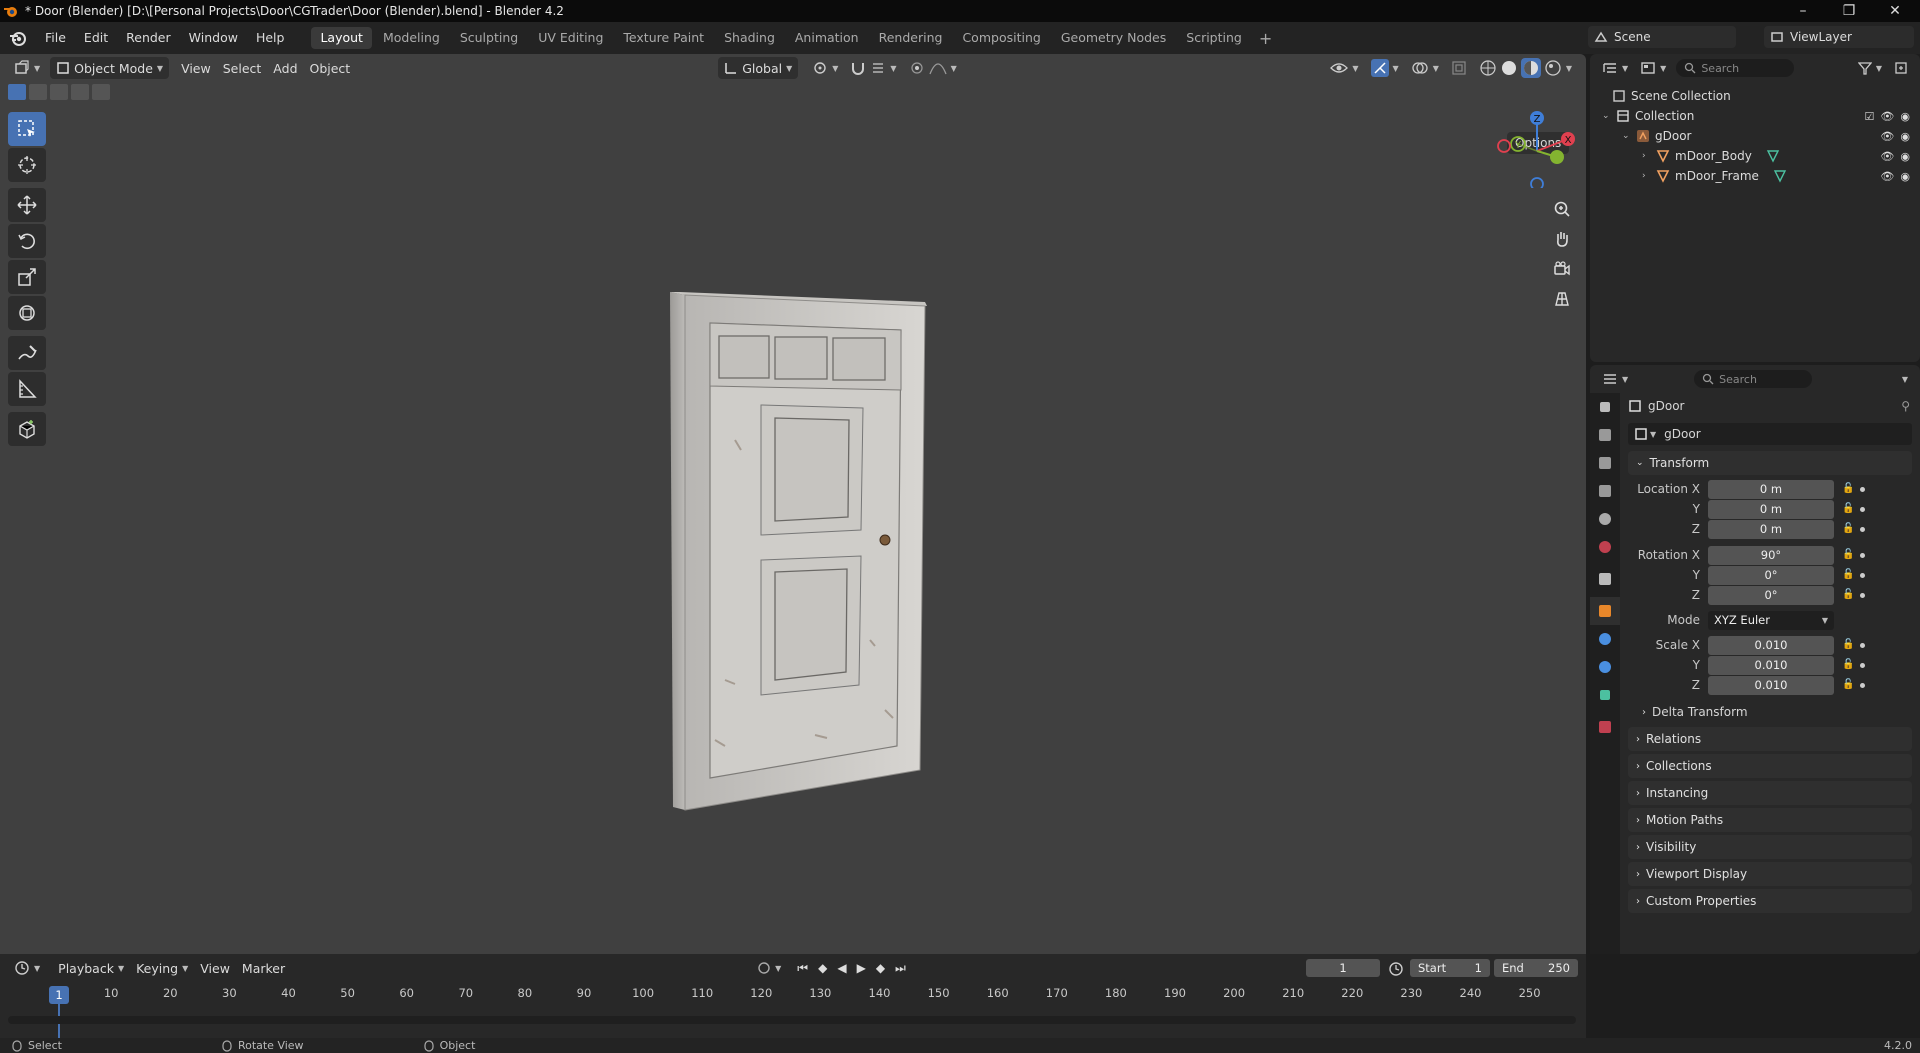  What do you see at coordinates (1771, 620) in the screenshot?
I see `rotation-mode-select: XYZ Euler ▼` at bounding box center [1771, 620].